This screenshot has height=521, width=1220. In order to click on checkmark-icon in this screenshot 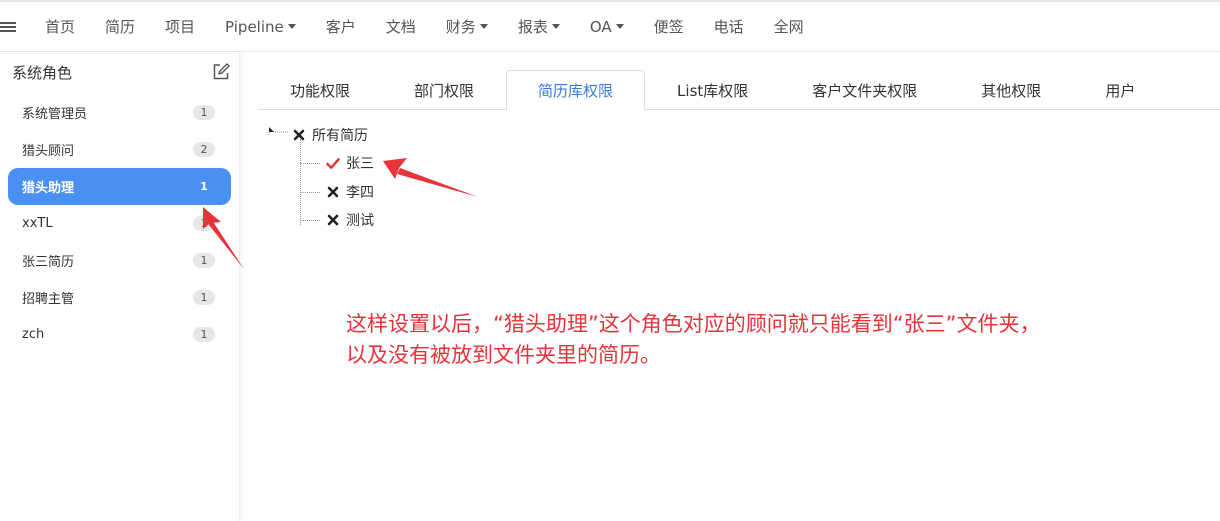, I will do `click(333, 163)`.